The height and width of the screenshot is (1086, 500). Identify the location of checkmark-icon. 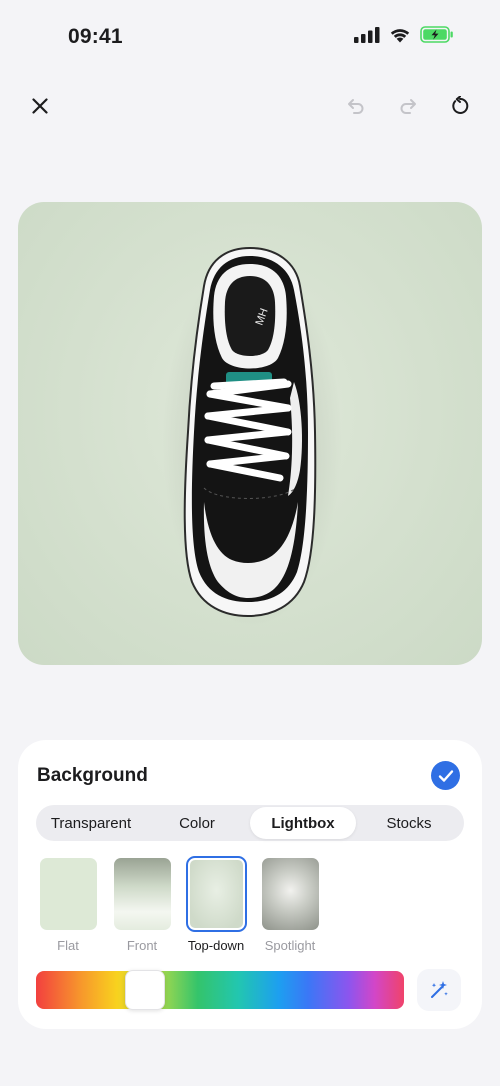
(445, 775).